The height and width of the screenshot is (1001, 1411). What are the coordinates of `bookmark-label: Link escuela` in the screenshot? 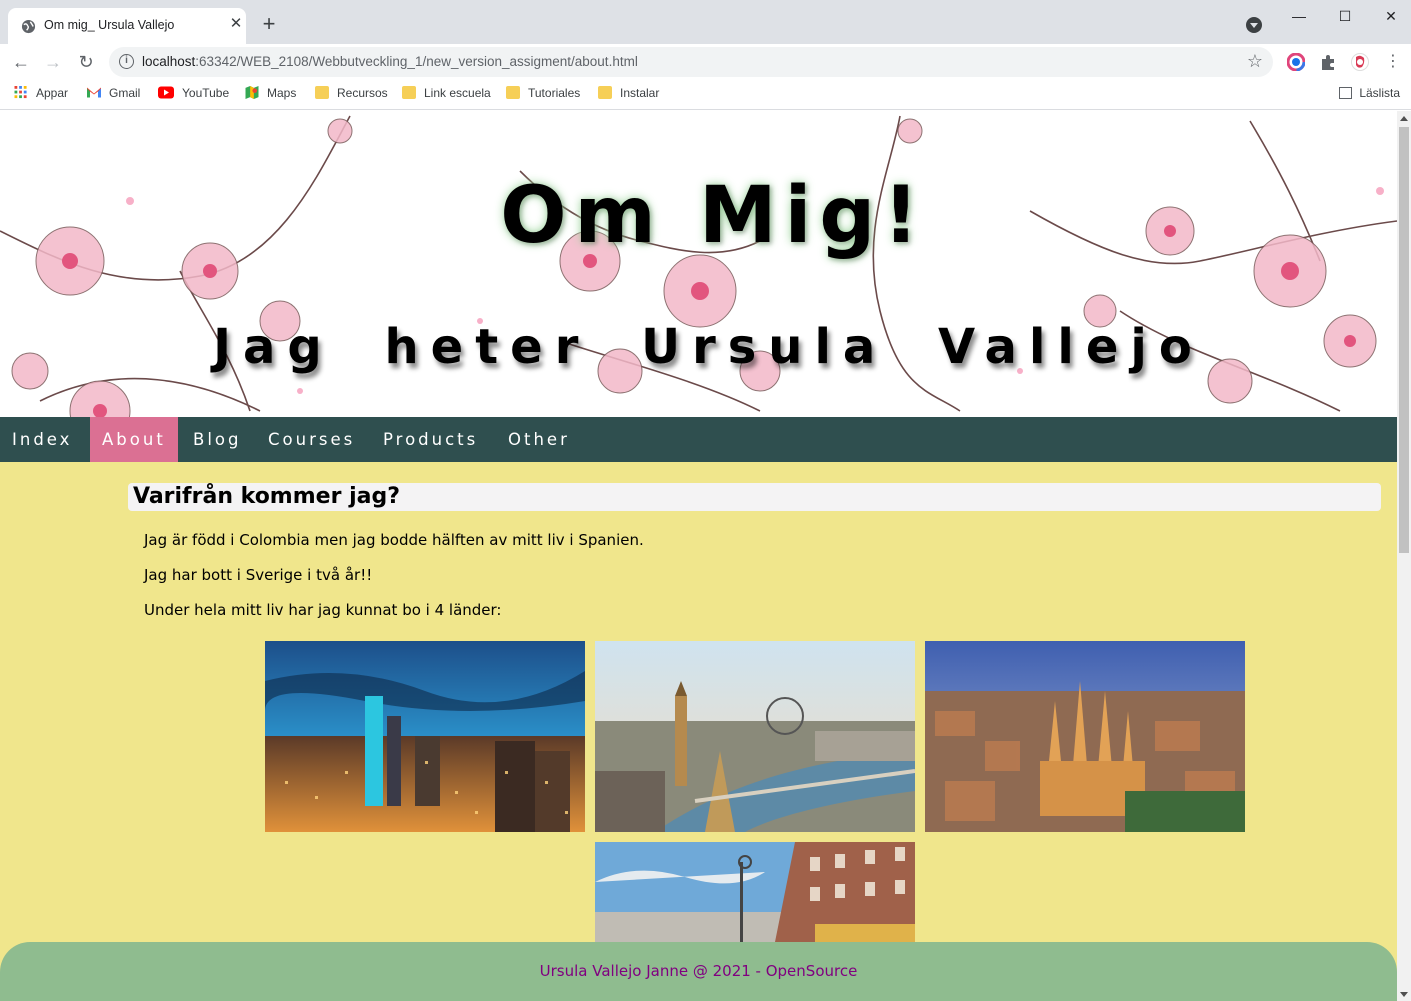 It's located at (457, 93).